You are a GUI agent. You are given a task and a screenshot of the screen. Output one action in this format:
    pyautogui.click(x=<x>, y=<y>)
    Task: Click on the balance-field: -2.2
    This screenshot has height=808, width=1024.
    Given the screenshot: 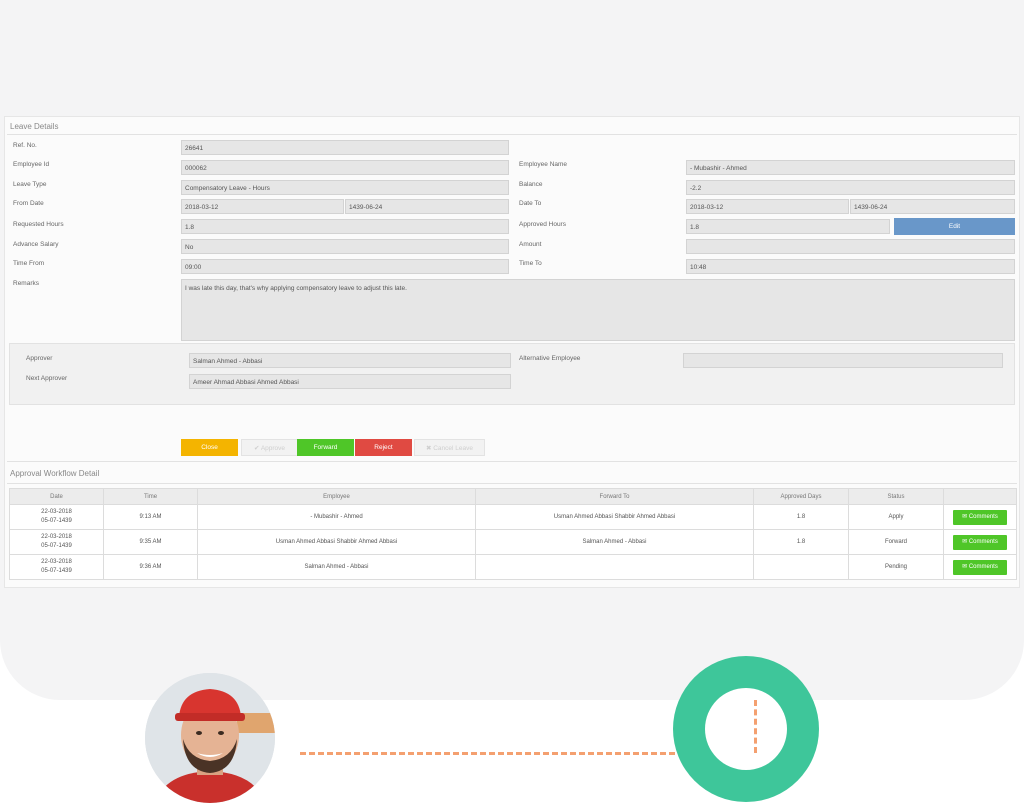 What is the action you would take?
    pyautogui.click(x=850, y=187)
    